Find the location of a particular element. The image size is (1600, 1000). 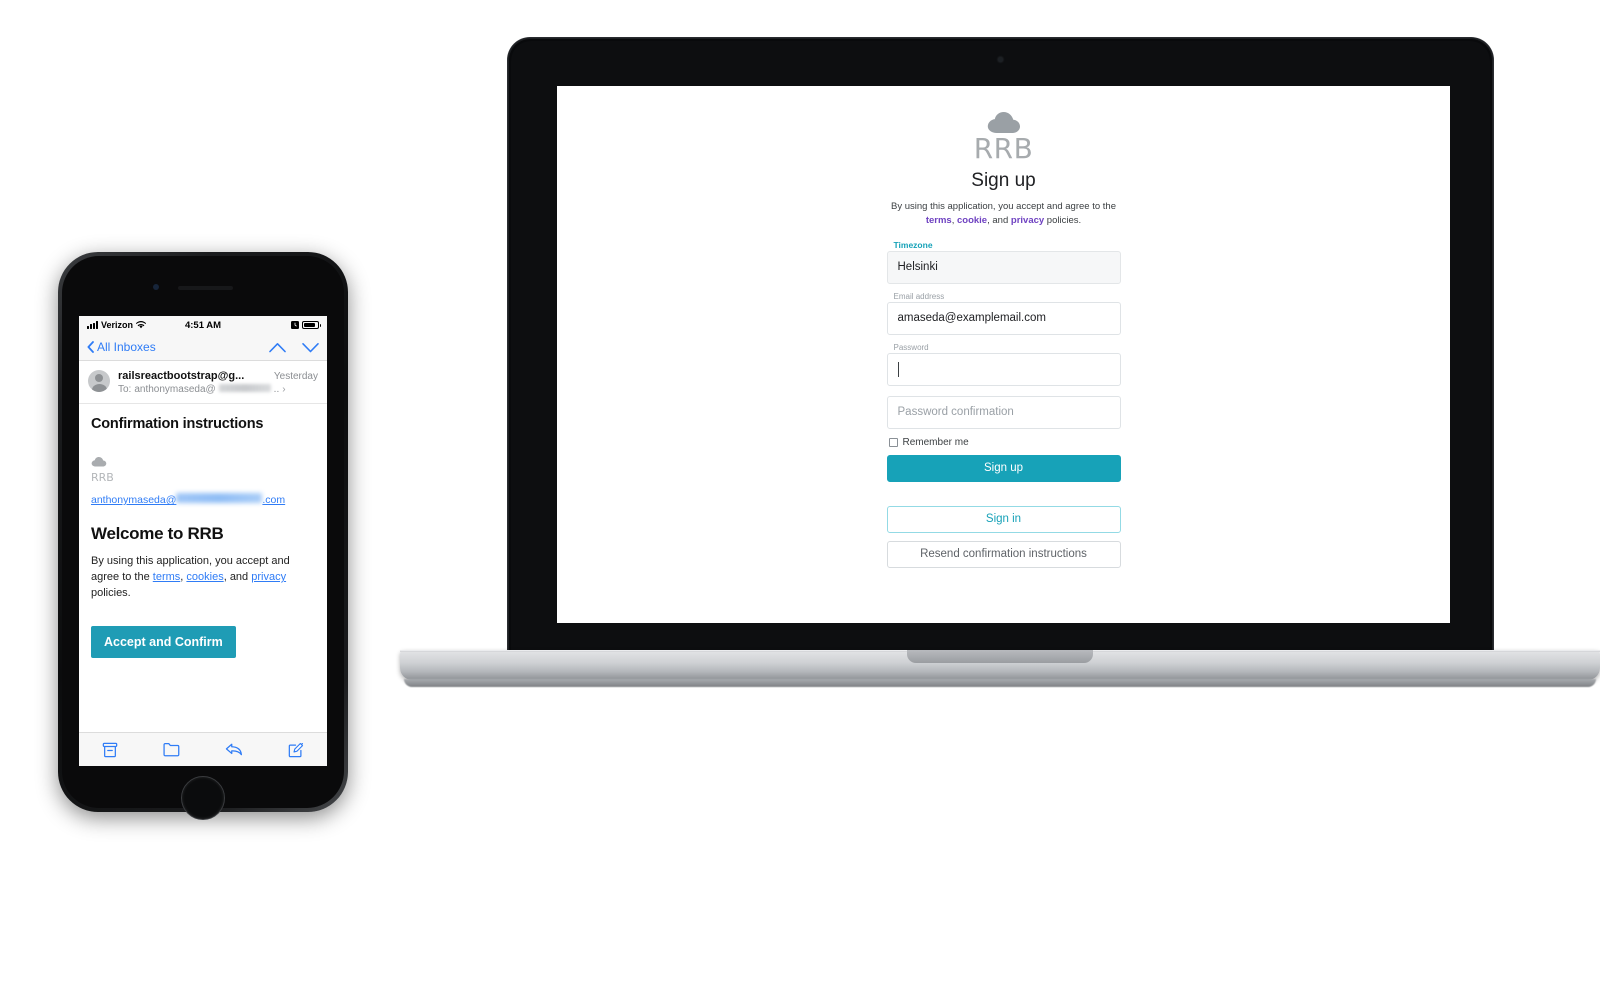

mail-header-line-1: railsreactbootstrap@g... Yesterday is located at coordinates (218, 376).